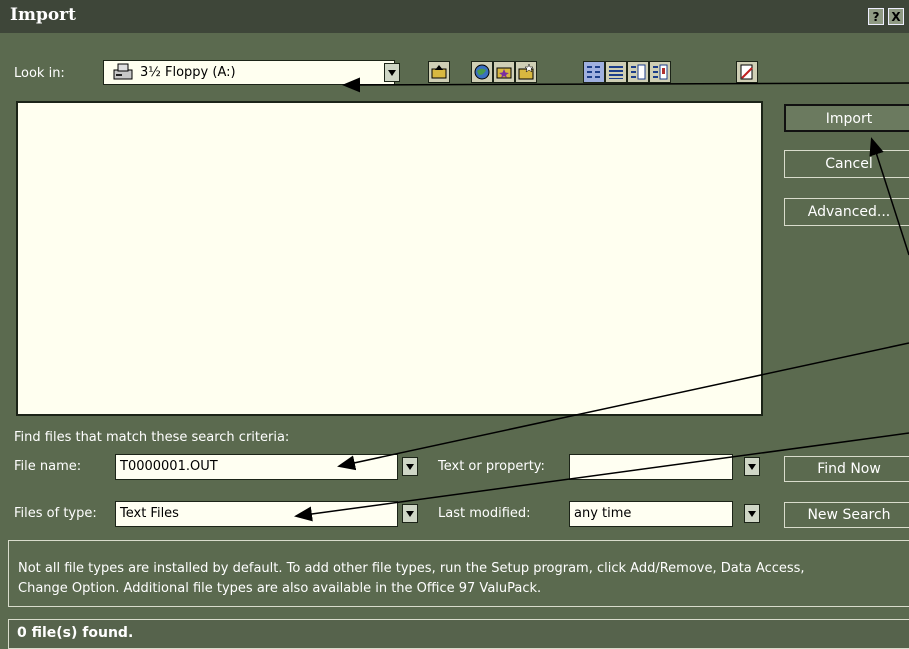  What do you see at coordinates (623, 406) in the screenshot?
I see `arrow-to-file-name` at bounding box center [623, 406].